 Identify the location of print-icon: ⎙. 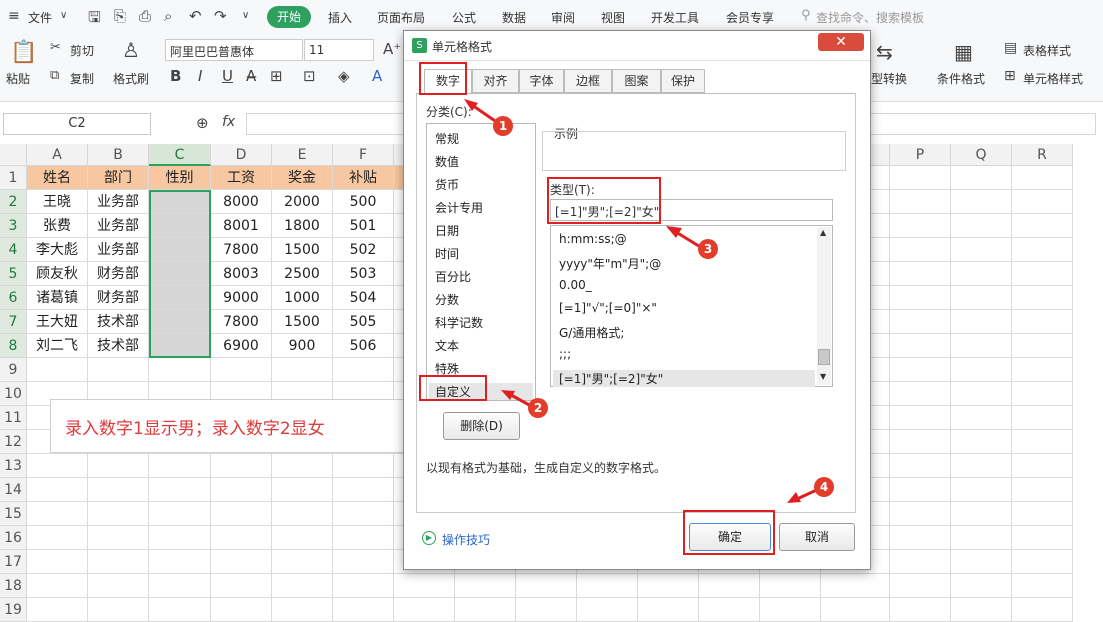
(145, 16).